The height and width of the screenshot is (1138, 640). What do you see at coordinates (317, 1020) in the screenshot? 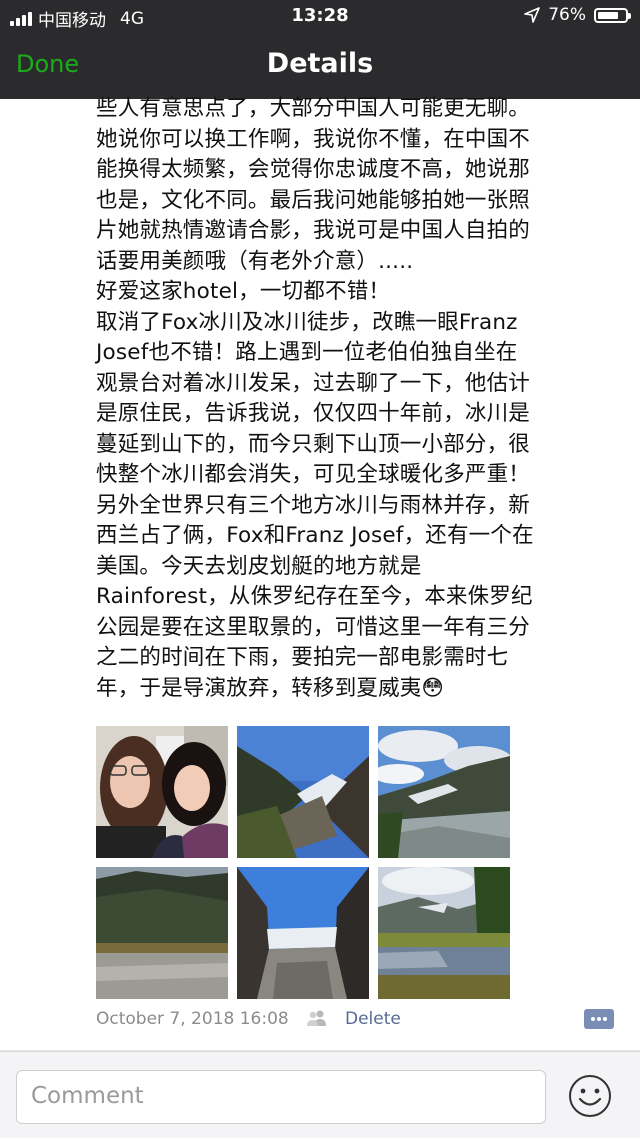
I see `privacy-people-icon` at bounding box center [317, 1020].